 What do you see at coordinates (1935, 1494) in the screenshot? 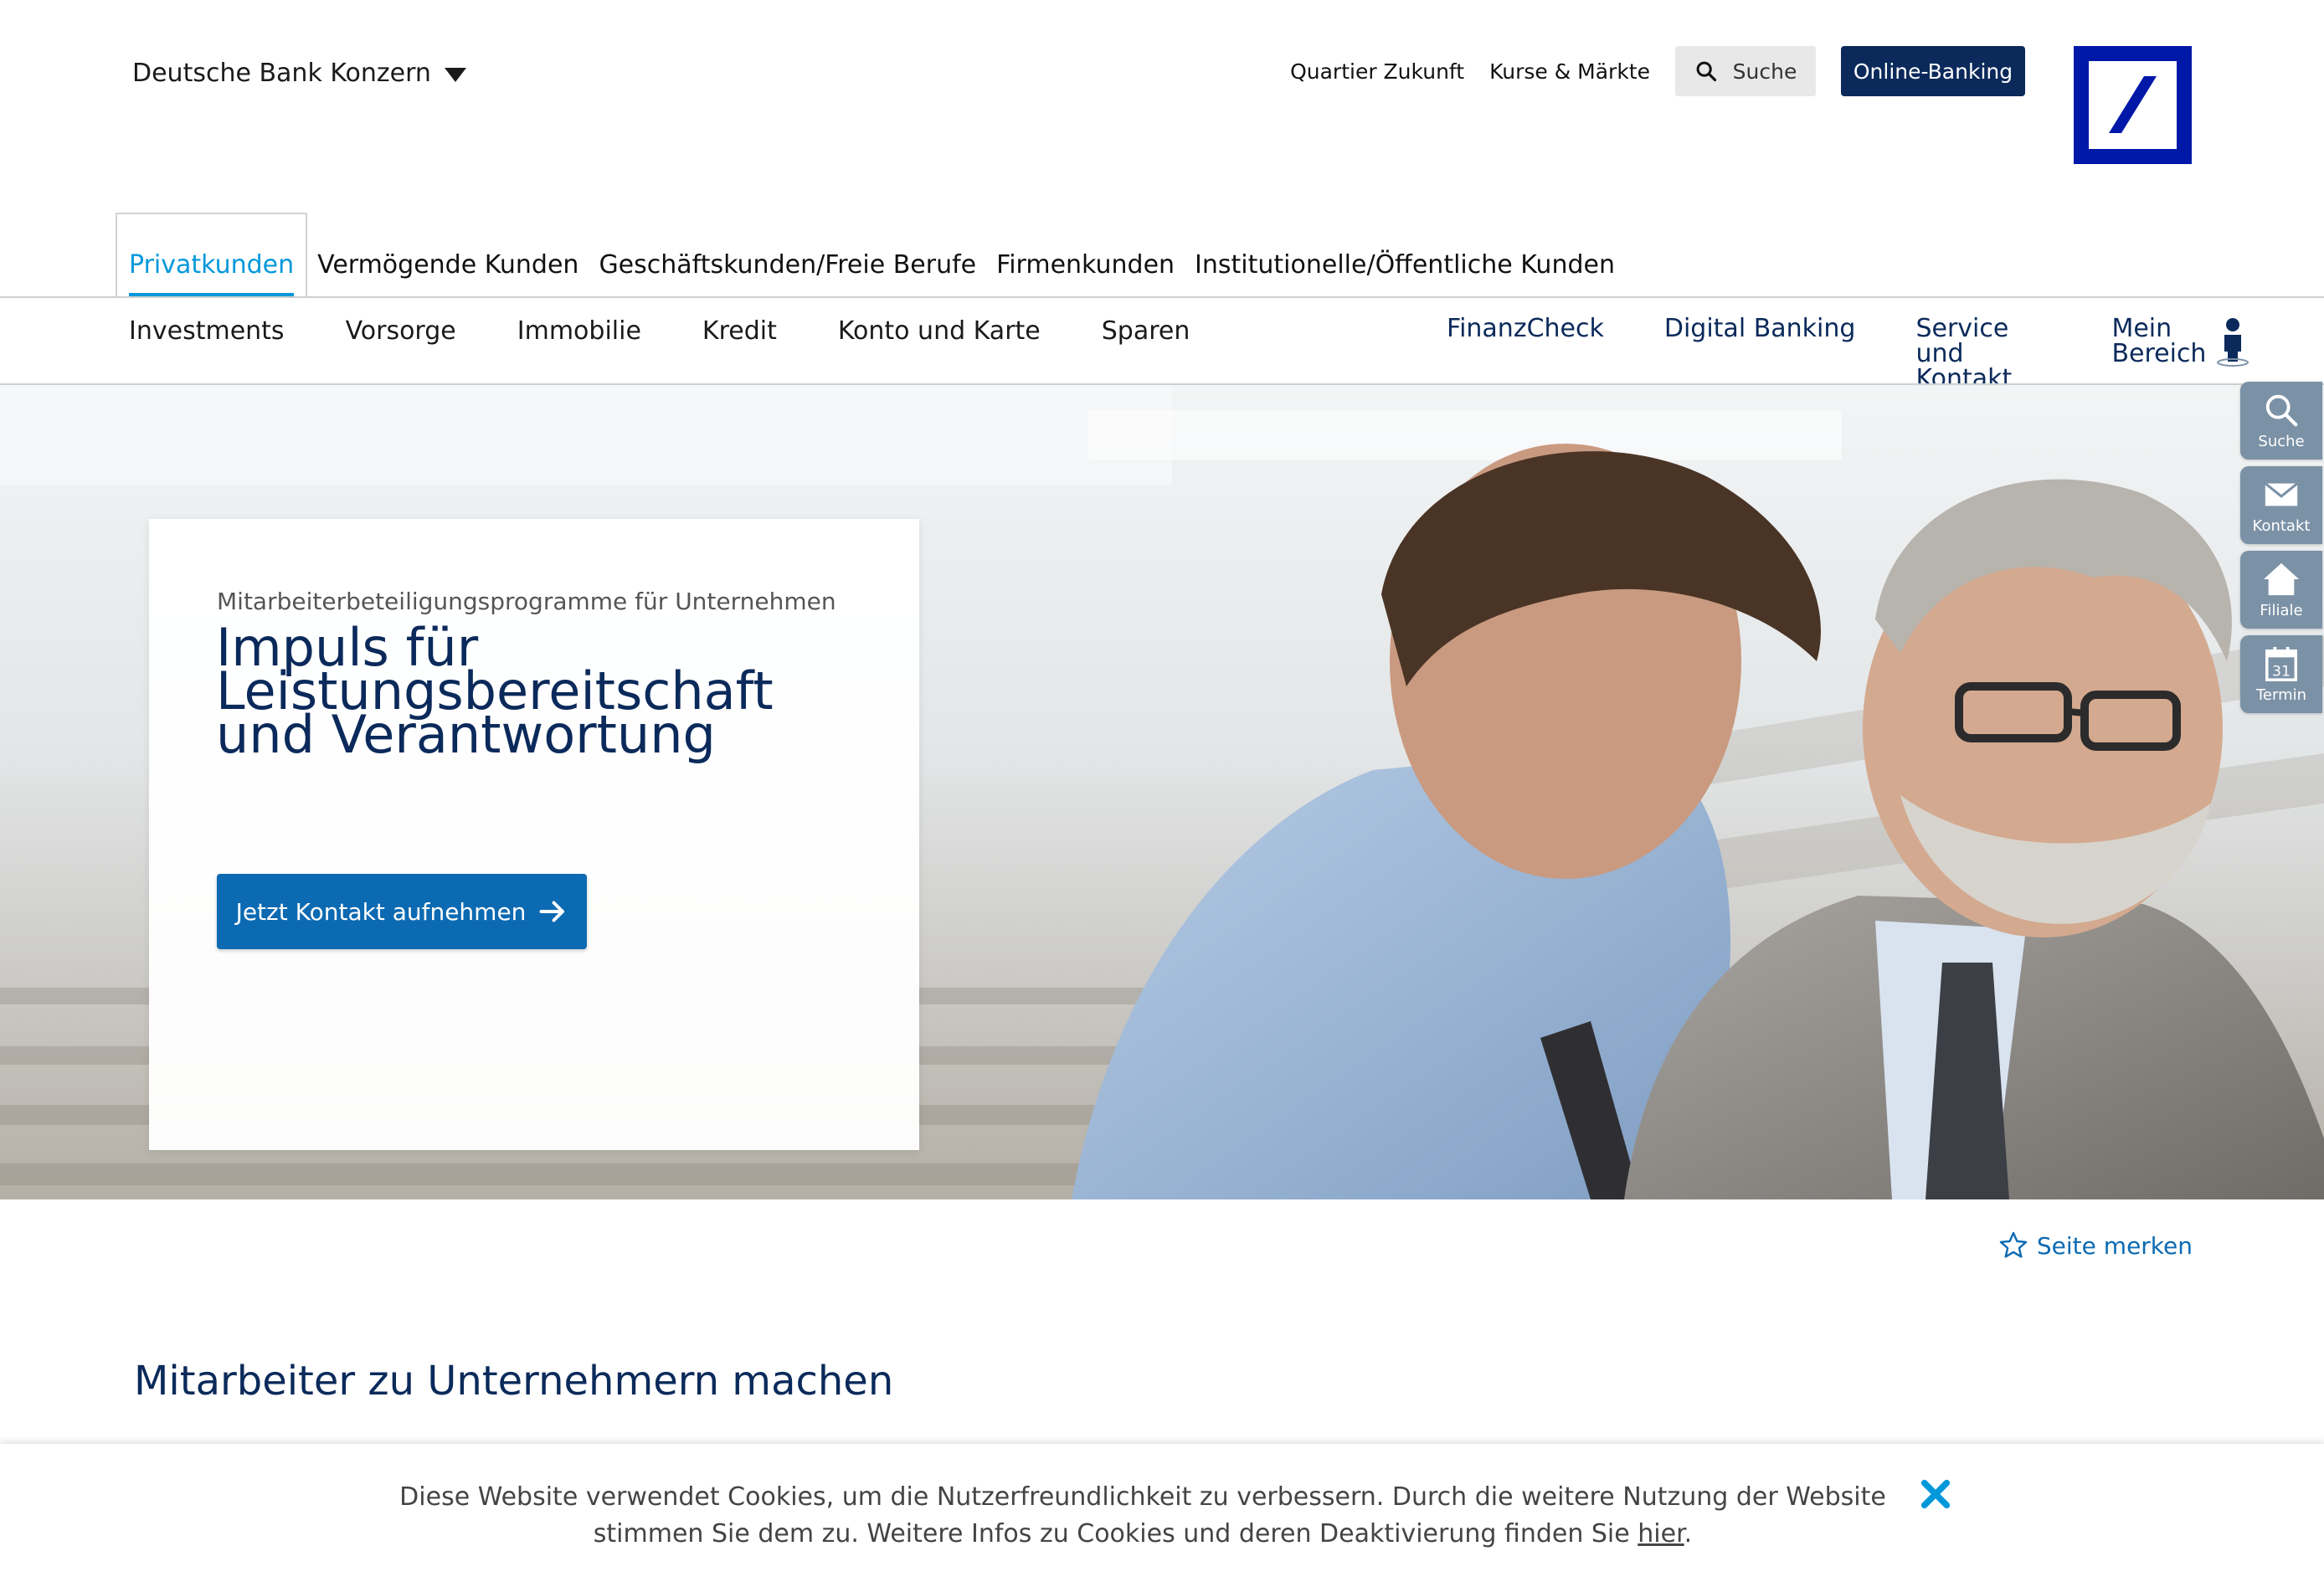
I see `close-icon` at bounding box center [1935, 1494].